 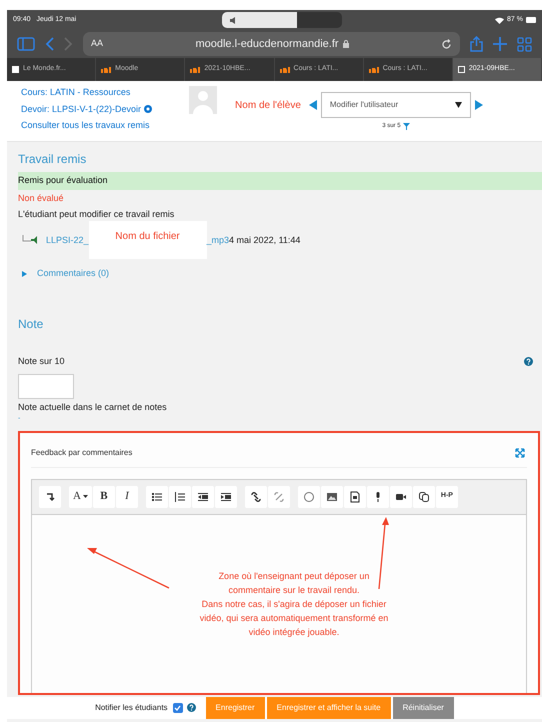 What do you see at coordinates (97, 44) in the screenshot?
I see `text-size-button: AA` at bounding box center [97, 44].